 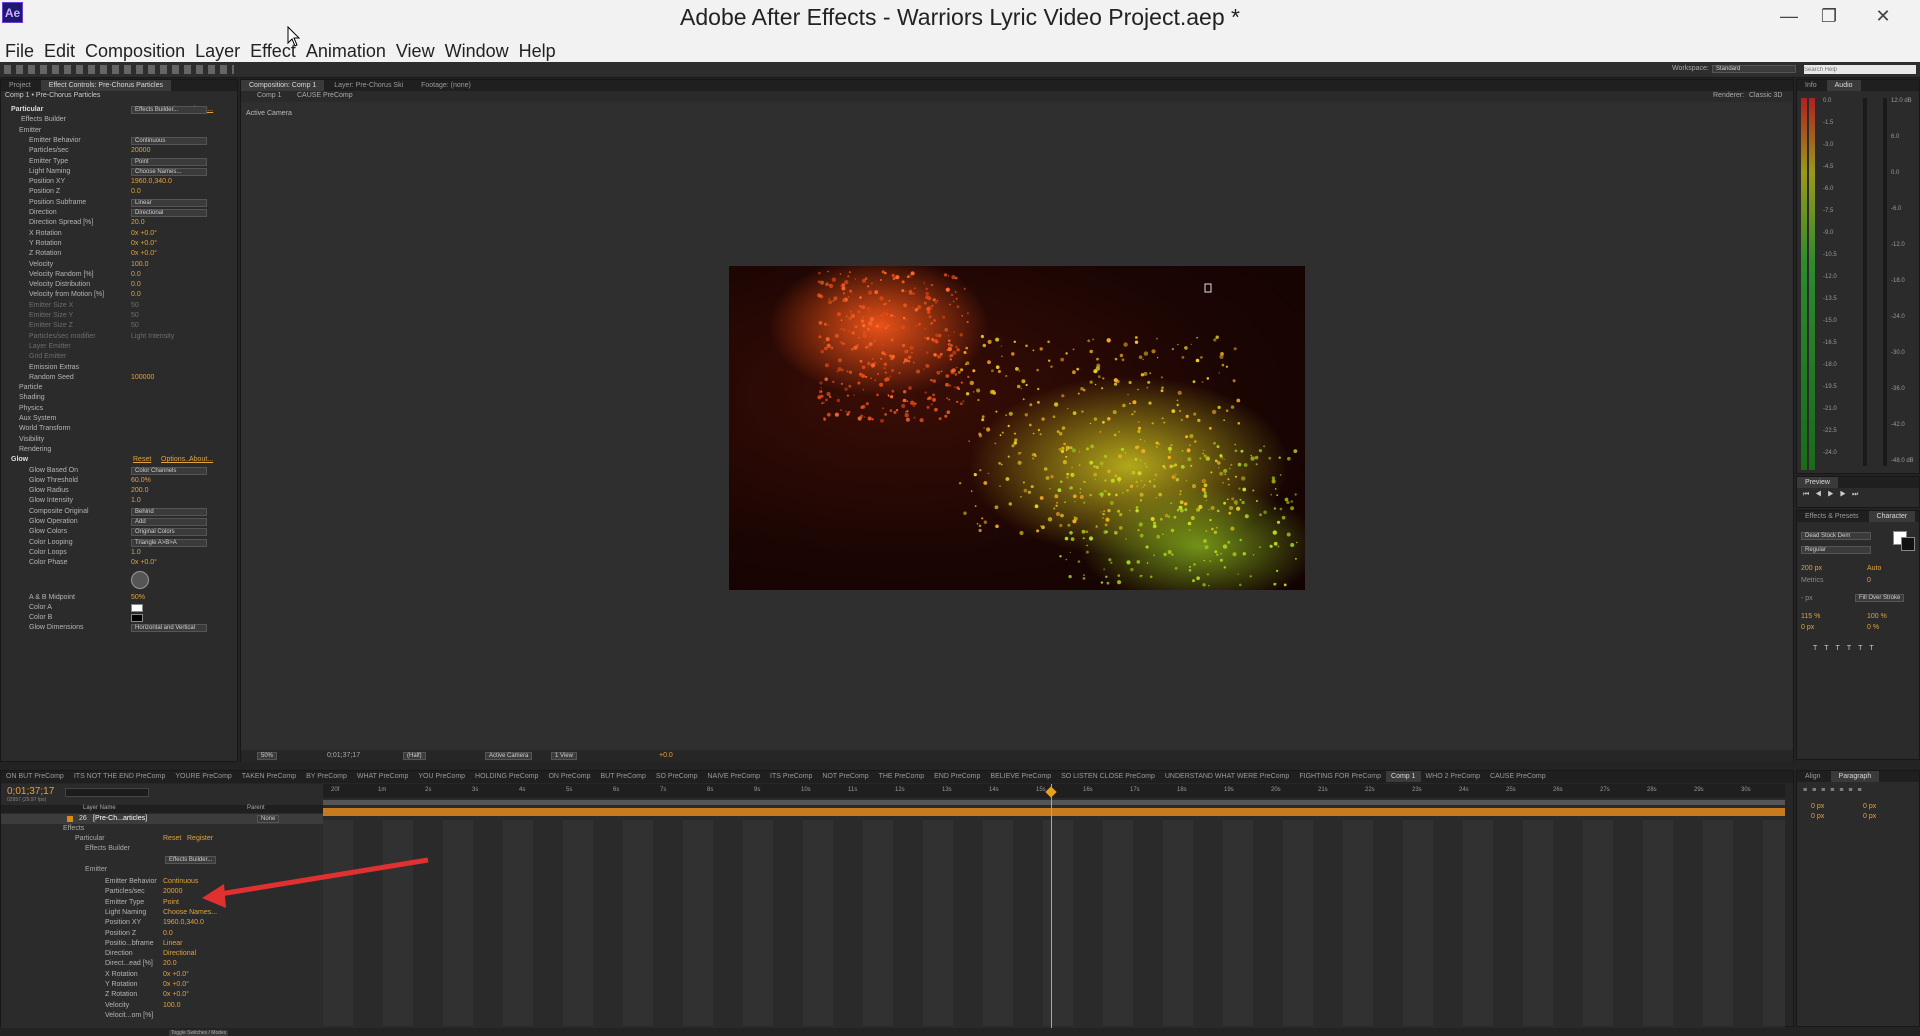 What do you see at coordinates (120, 818) in the screenshot?
I see `layer-name: [Pre-Ch...articles]` at bounding box center [120, 818].